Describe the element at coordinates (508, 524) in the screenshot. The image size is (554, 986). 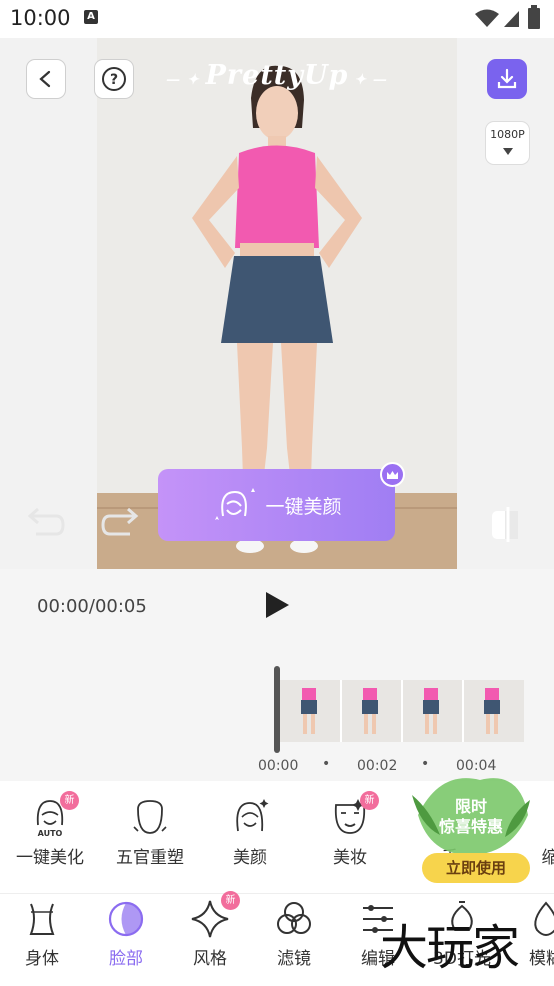
I see `compare-icon` at that location.